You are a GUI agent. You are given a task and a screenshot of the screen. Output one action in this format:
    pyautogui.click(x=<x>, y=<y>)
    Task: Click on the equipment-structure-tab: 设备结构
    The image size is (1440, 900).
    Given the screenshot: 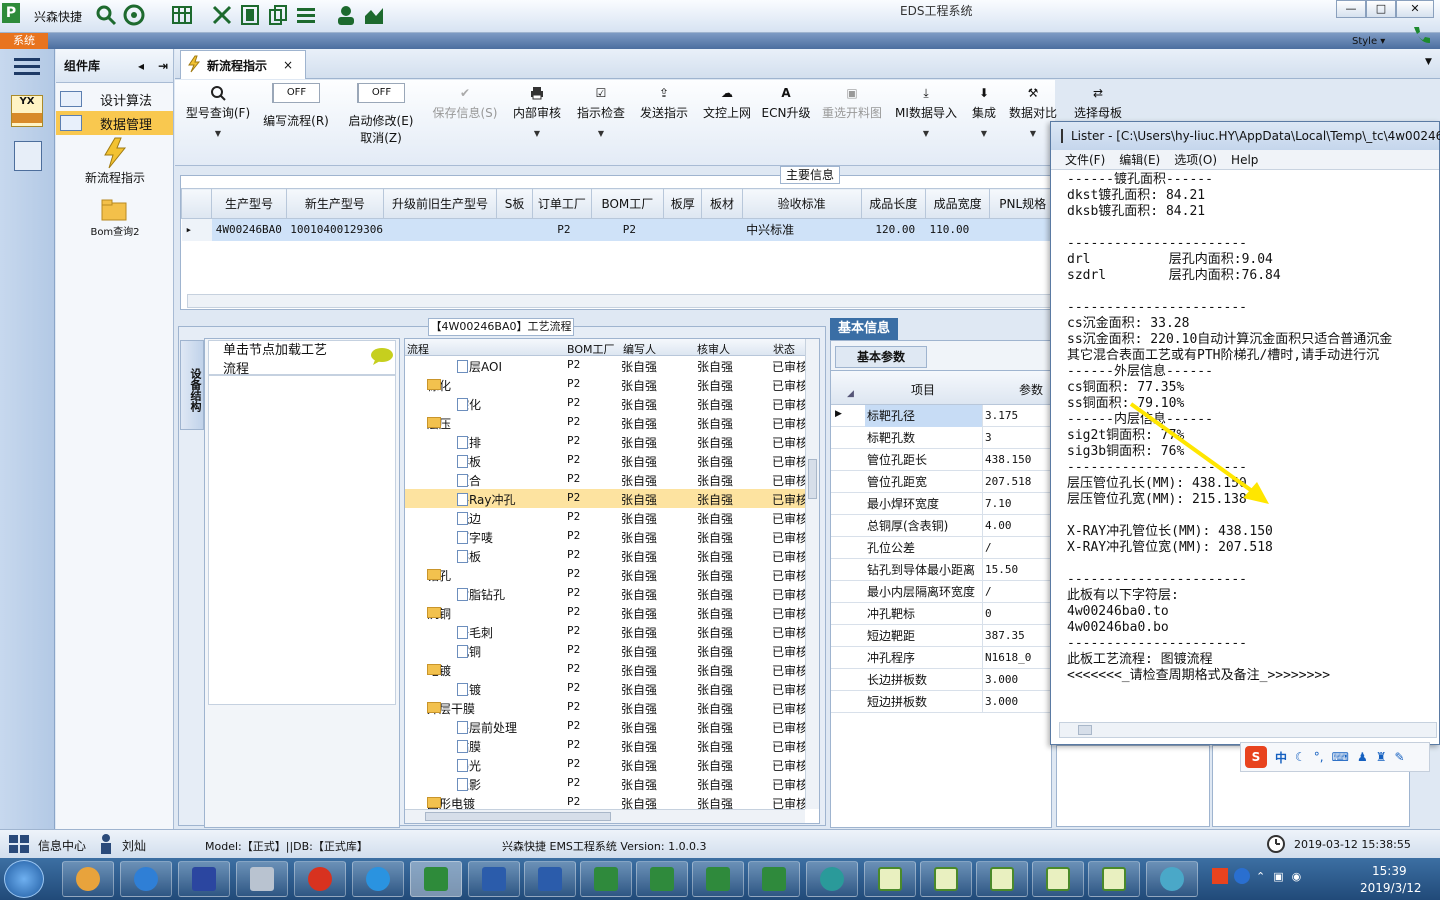 What is the action you would take?
    pyautogui.click(x=192, y=385)
    